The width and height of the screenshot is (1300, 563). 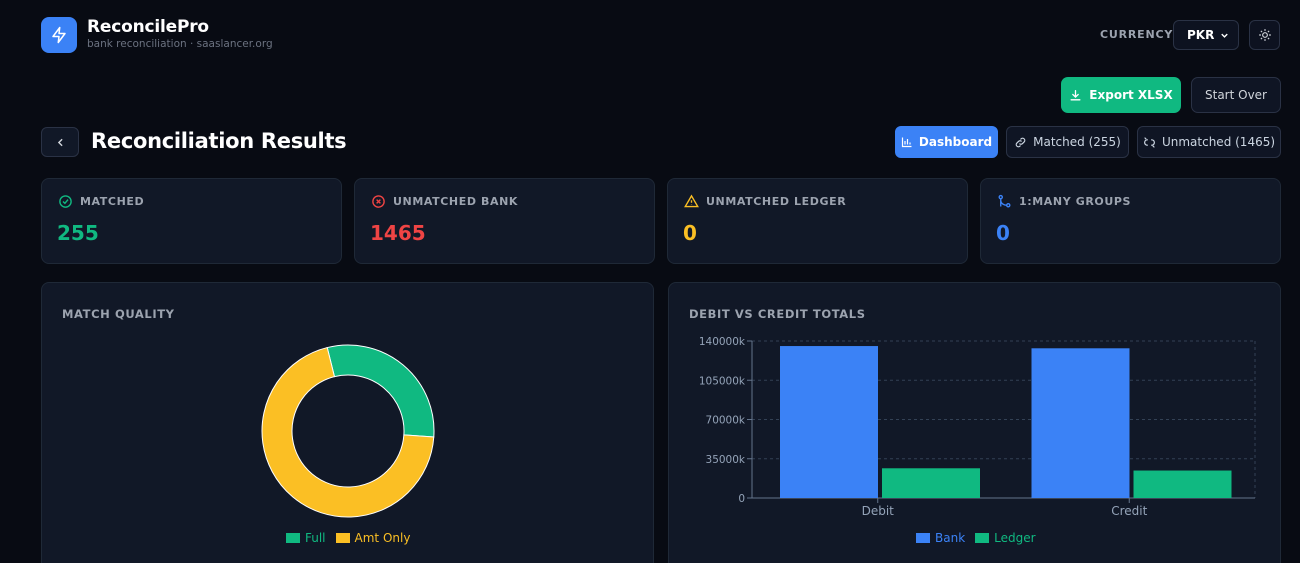 What do you see at coordinates (1149, 142) in the screenshot?
I see `unlink-icon` at bounding box center [1149, 142].